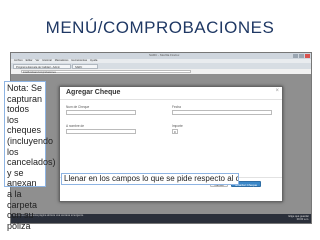  I want to click on importe-input: 0, so click(175, 131).